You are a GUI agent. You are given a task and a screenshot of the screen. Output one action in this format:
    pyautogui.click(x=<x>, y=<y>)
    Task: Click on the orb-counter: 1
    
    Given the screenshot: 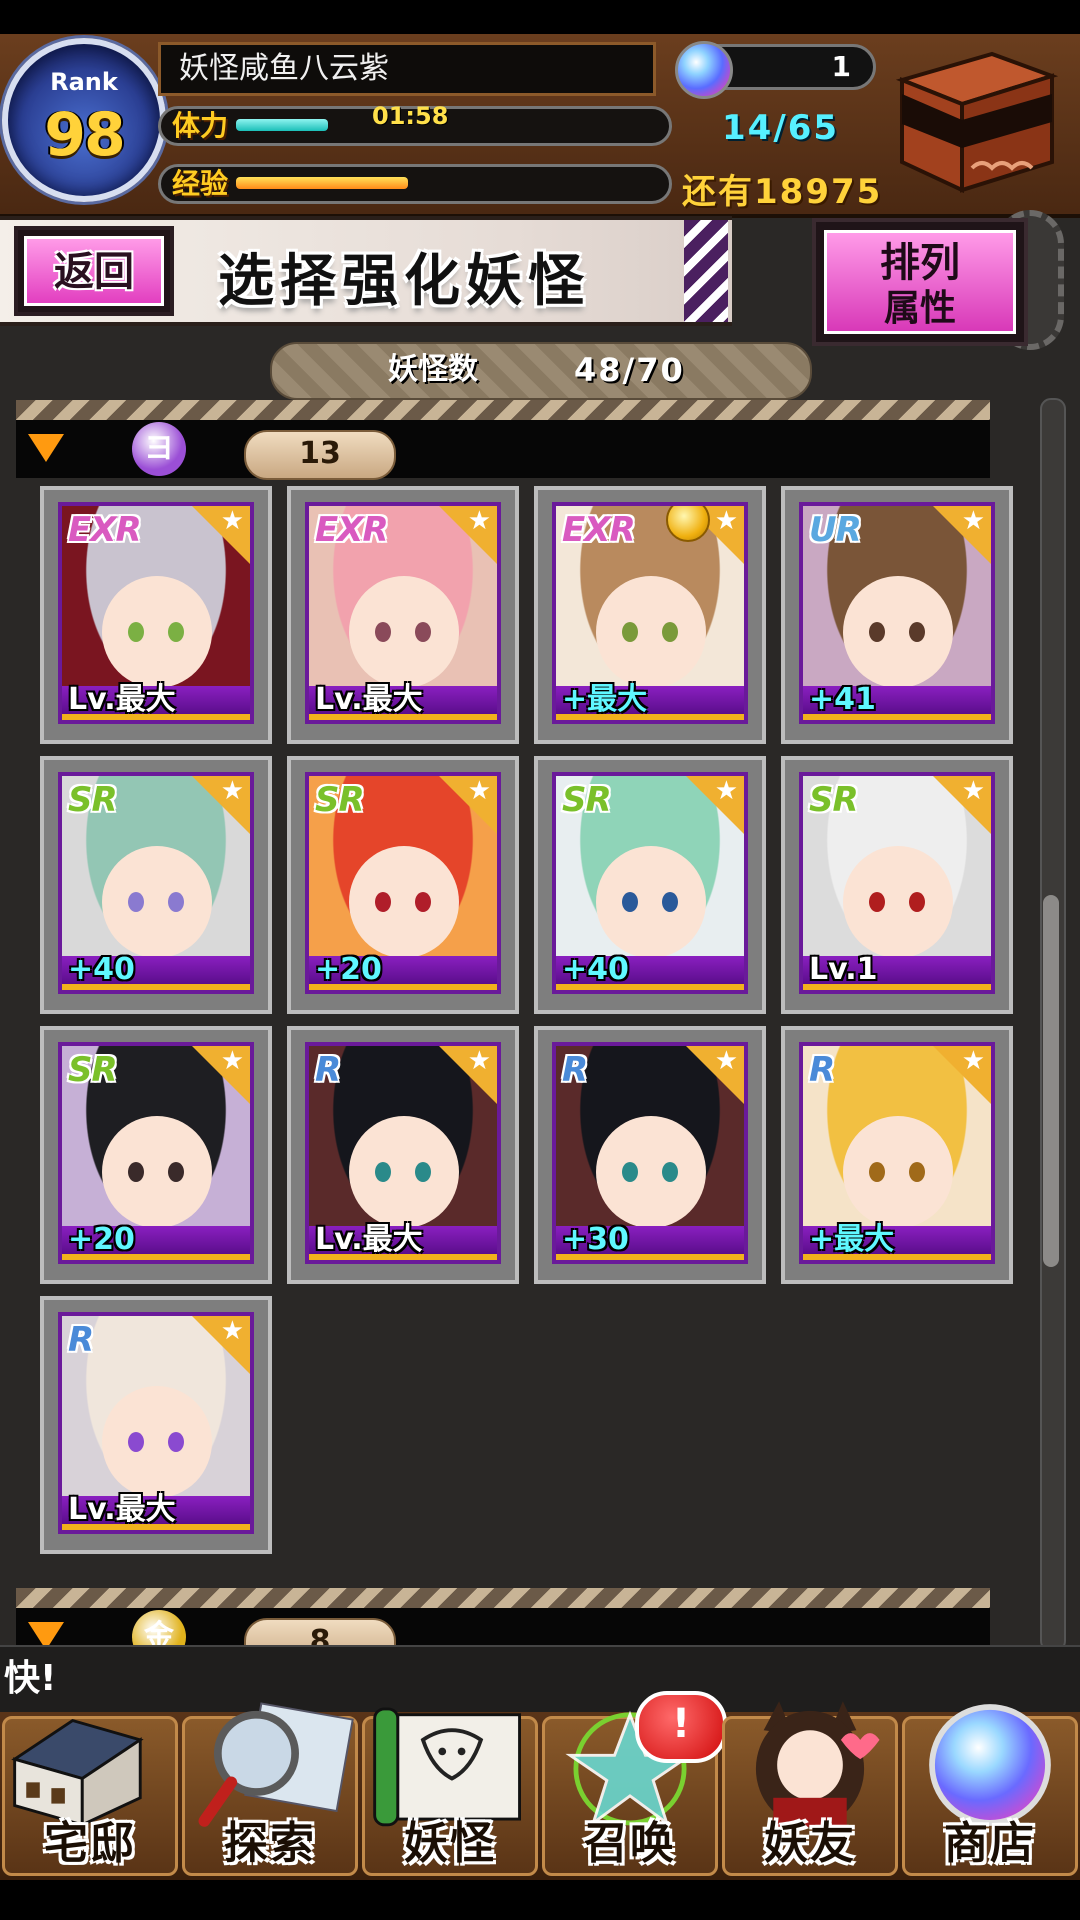 What is the action you would take?
    pyautogui.click(x=775, y=70)
    